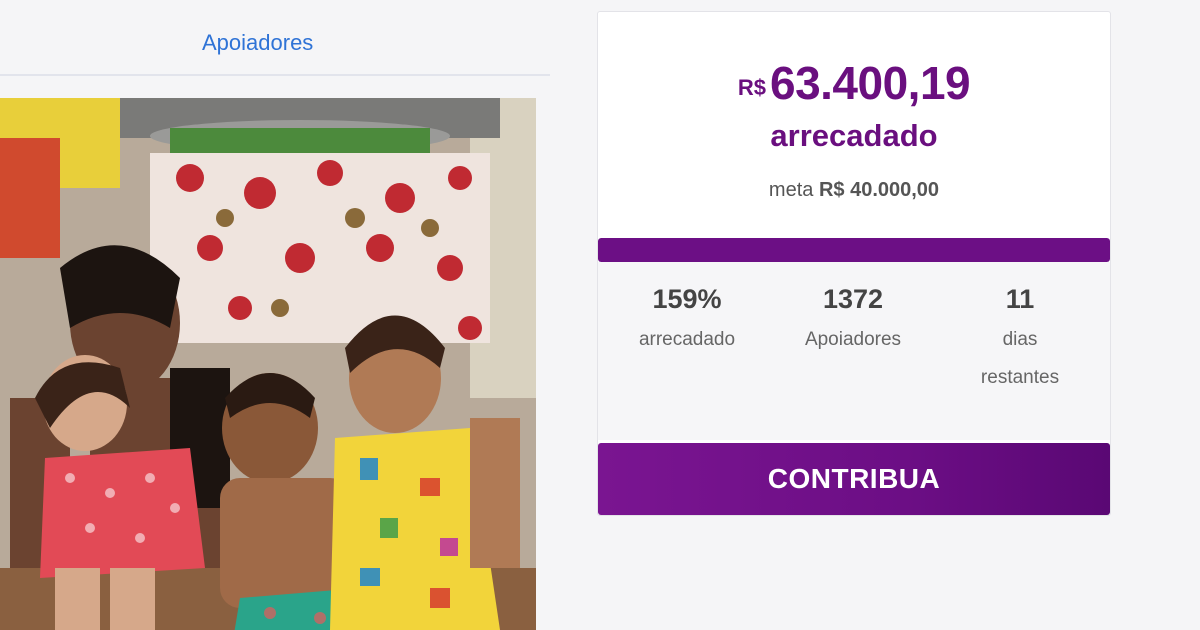  Describe the element at coordinates (879, 190) in the screenshot. I see `goal-value: R$ 40.000,00` at that location.